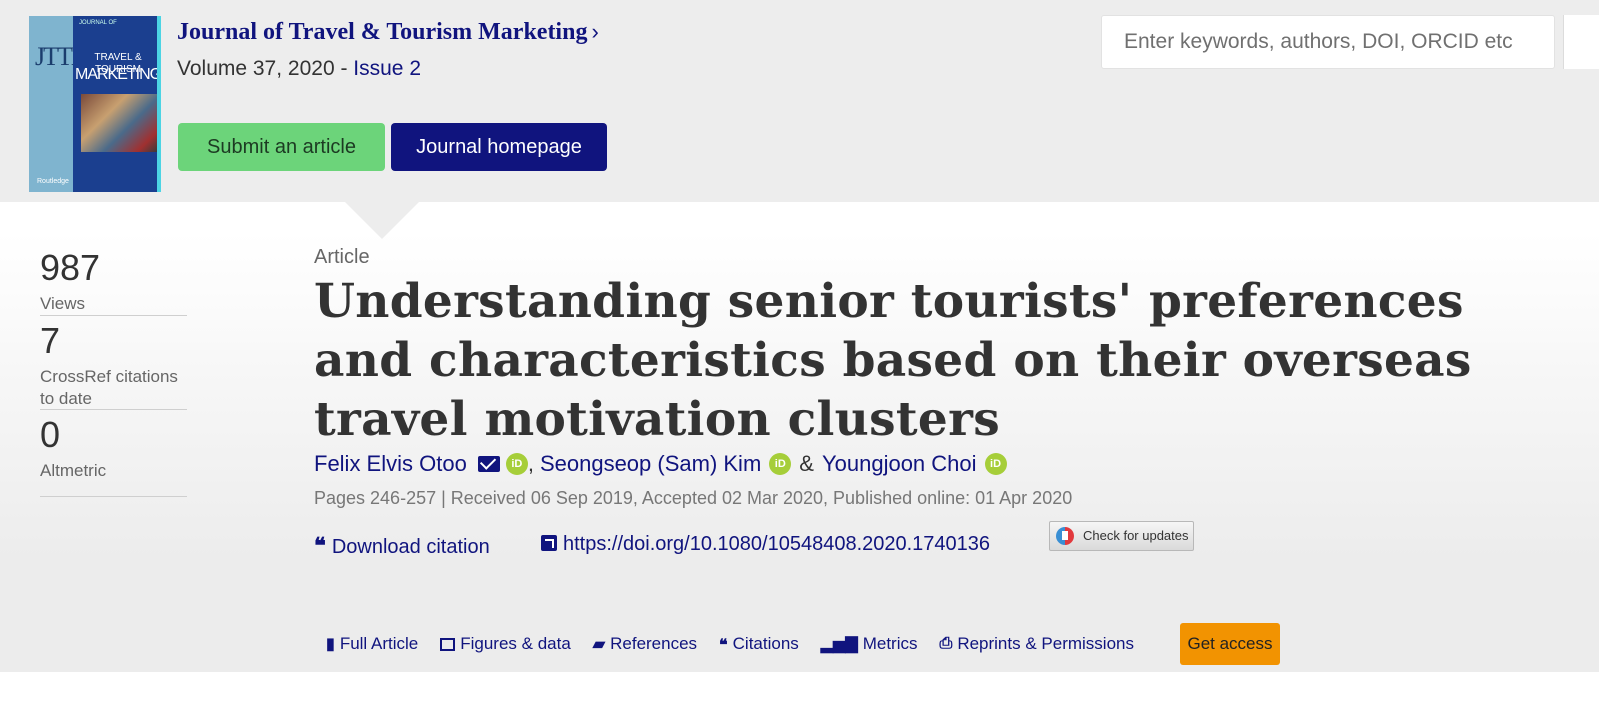 This screenshot has height=721, width=1599. I want to click on views-count: 987, so click(70, 267).